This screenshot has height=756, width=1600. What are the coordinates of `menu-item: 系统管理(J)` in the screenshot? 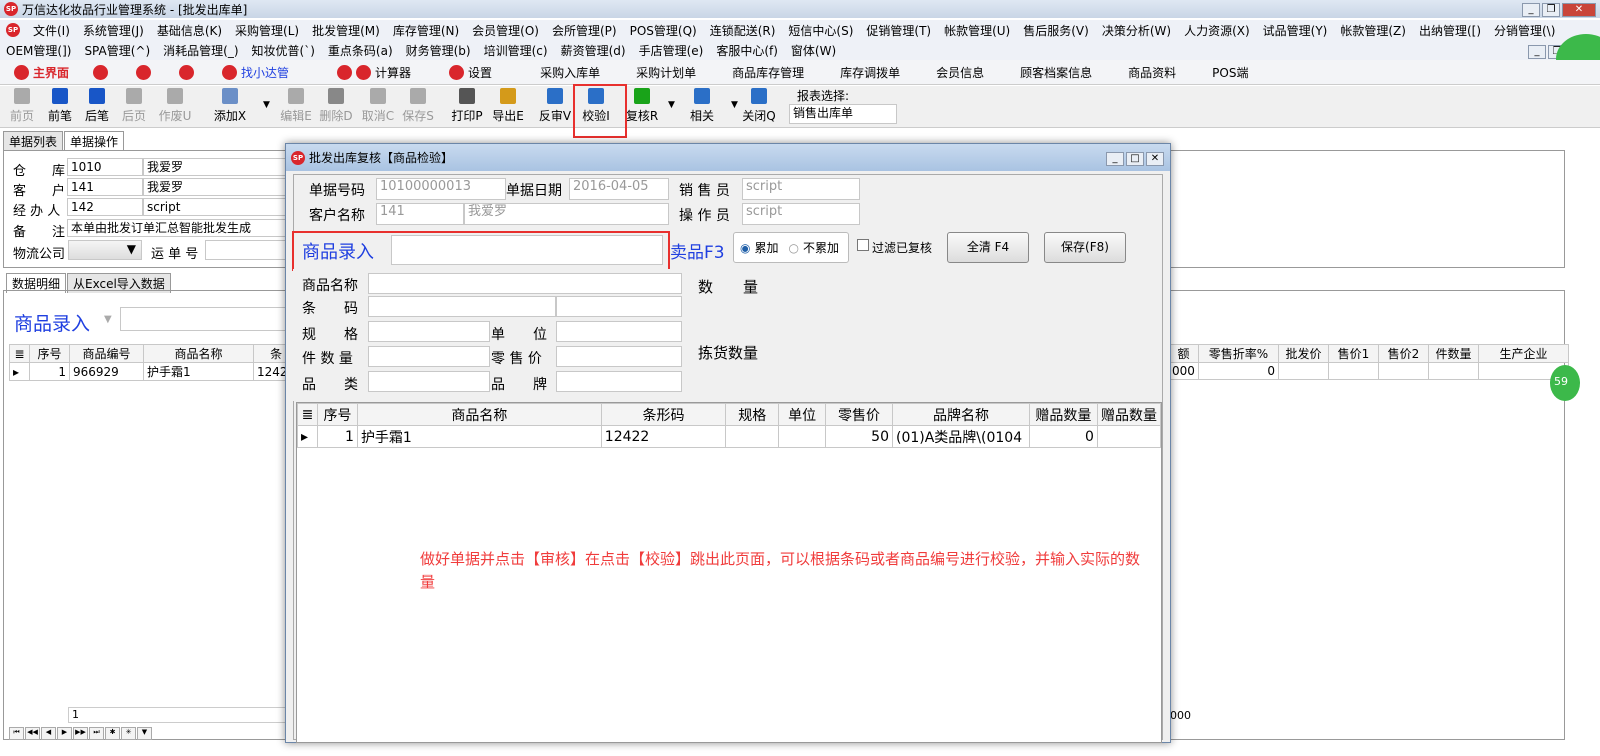 It's located at (113, 30).